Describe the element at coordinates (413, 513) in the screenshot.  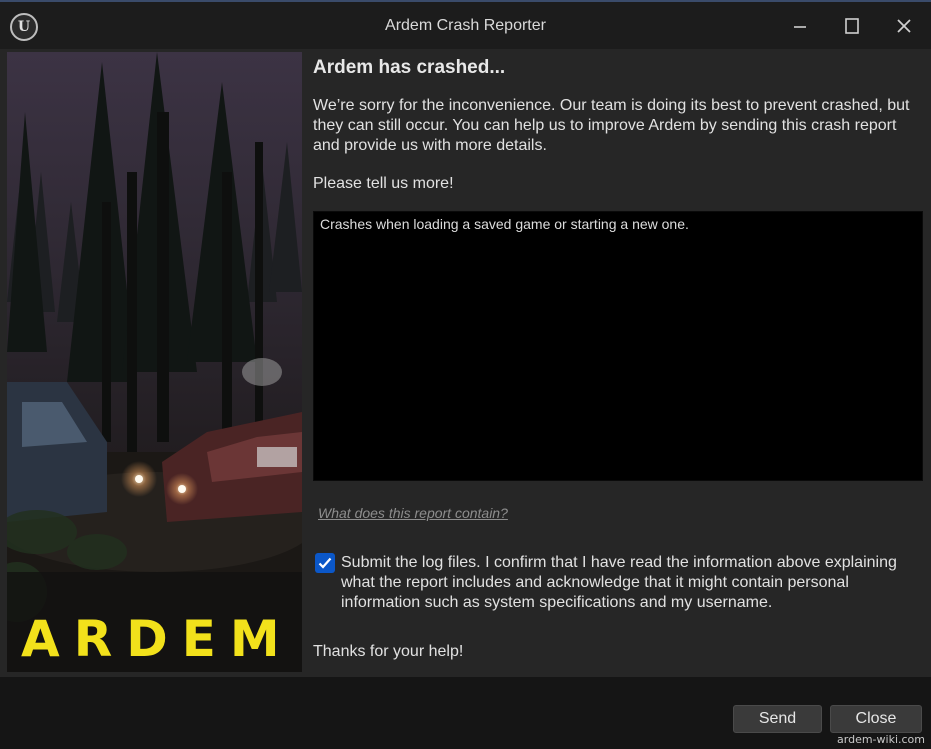
I see `report-contents-link: What does this report contain?` at that location.